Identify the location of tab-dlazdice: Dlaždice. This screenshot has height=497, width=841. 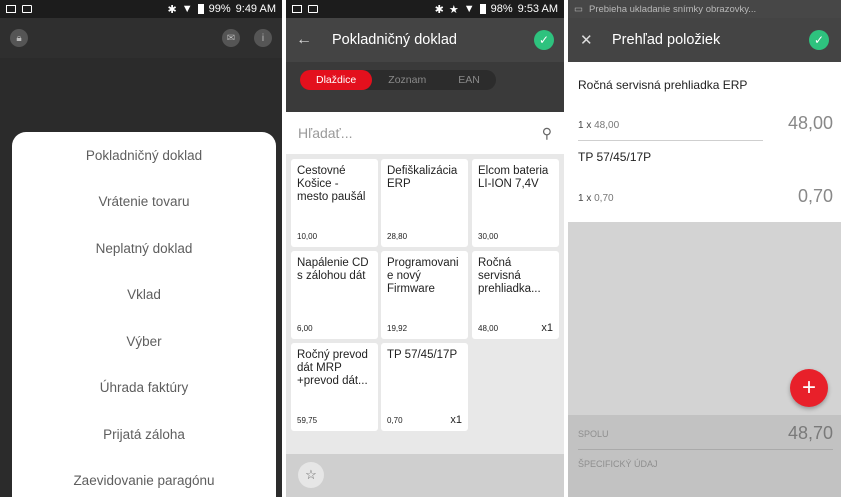
(336, 80).